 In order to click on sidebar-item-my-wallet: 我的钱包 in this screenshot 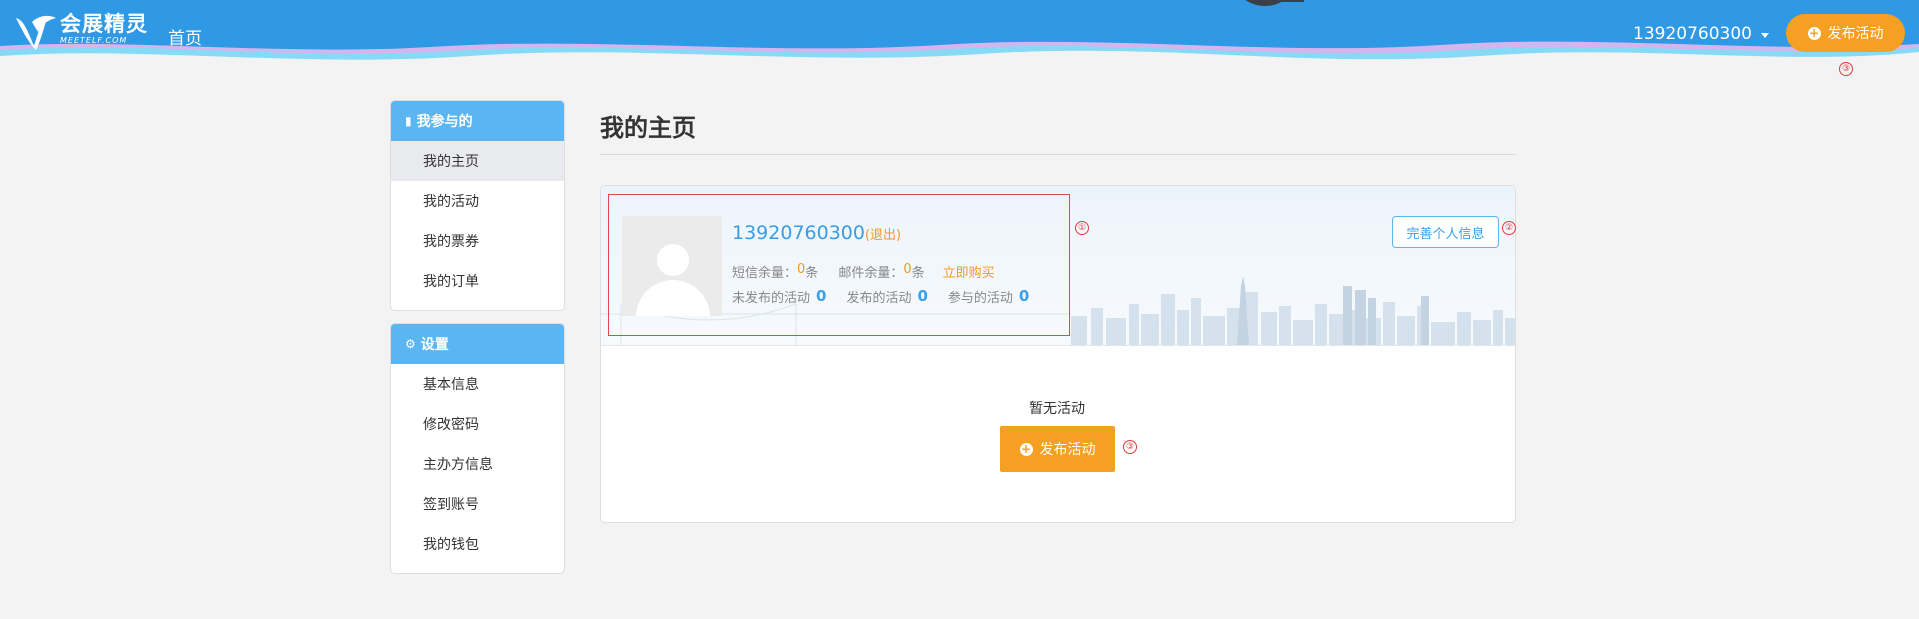, I will do `click(477, 544)`.